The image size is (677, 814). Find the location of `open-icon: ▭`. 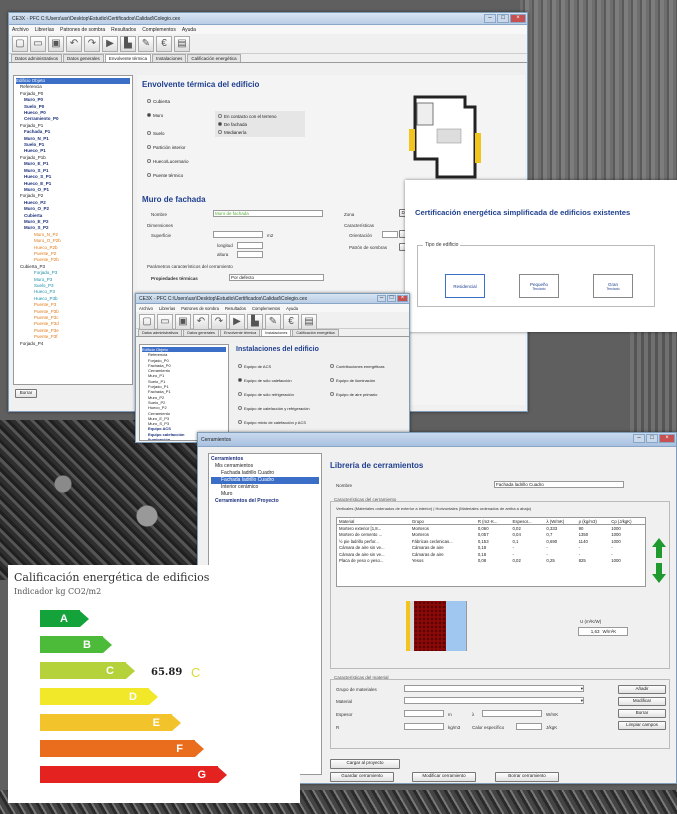

open-icon: ▭ is located at coordinates (165, 322).